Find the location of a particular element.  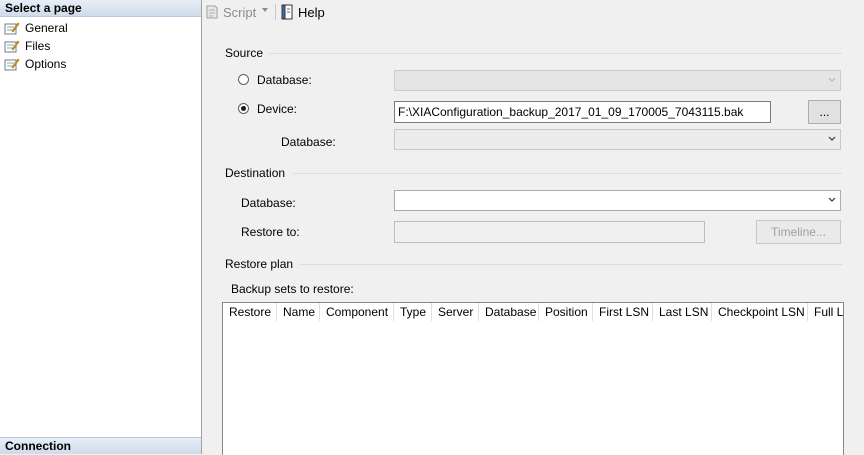

nav-item-label: Files is located at coordinates (38, 46).